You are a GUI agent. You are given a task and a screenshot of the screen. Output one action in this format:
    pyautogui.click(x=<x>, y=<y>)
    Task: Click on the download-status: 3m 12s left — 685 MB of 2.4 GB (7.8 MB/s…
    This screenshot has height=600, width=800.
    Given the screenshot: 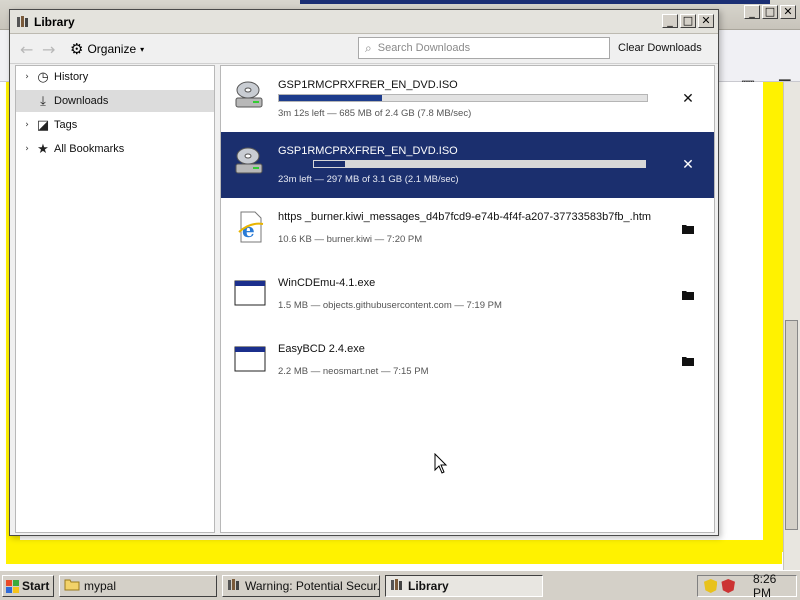 What is the action you would take?
    pyautogui.click(x=375, y=113)
    